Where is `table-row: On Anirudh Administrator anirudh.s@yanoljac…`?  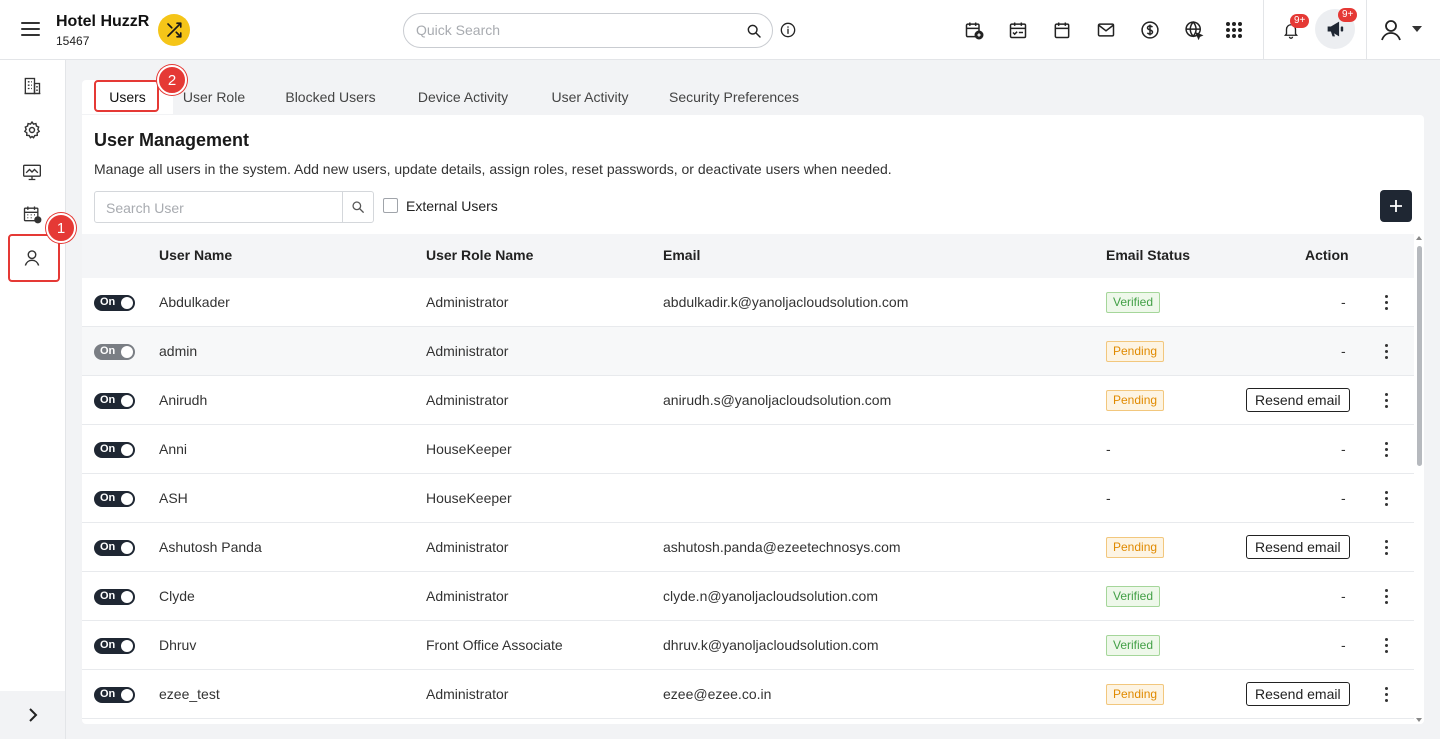
table-row: On Anirudh Administrator anirudh.s@yanoljac… is located at coordinates (748, 400).